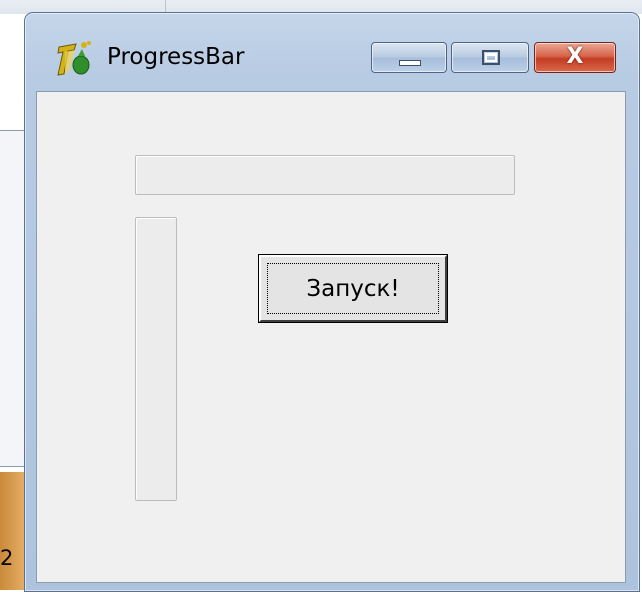  I want to click on title-bar: ProgressBar X, so click(332, 52).